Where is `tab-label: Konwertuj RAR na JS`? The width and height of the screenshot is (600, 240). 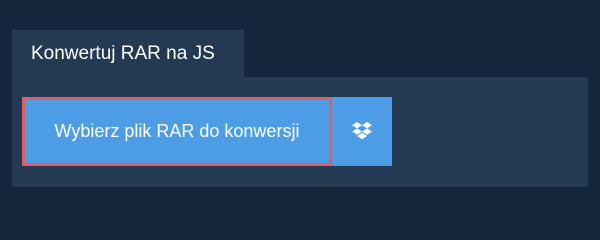 tab-label: Konwertuj RAR na JS is located at coordinates (123, 53).